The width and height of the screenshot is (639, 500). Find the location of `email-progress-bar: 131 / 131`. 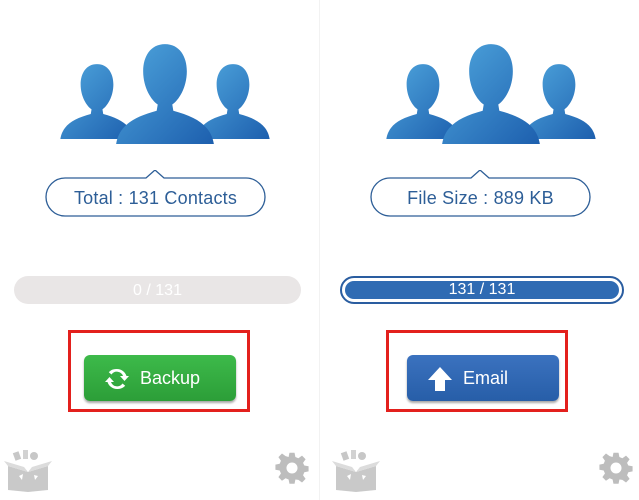

email-progress-bar: 131 / 131 is located at coordinates (482, 290).